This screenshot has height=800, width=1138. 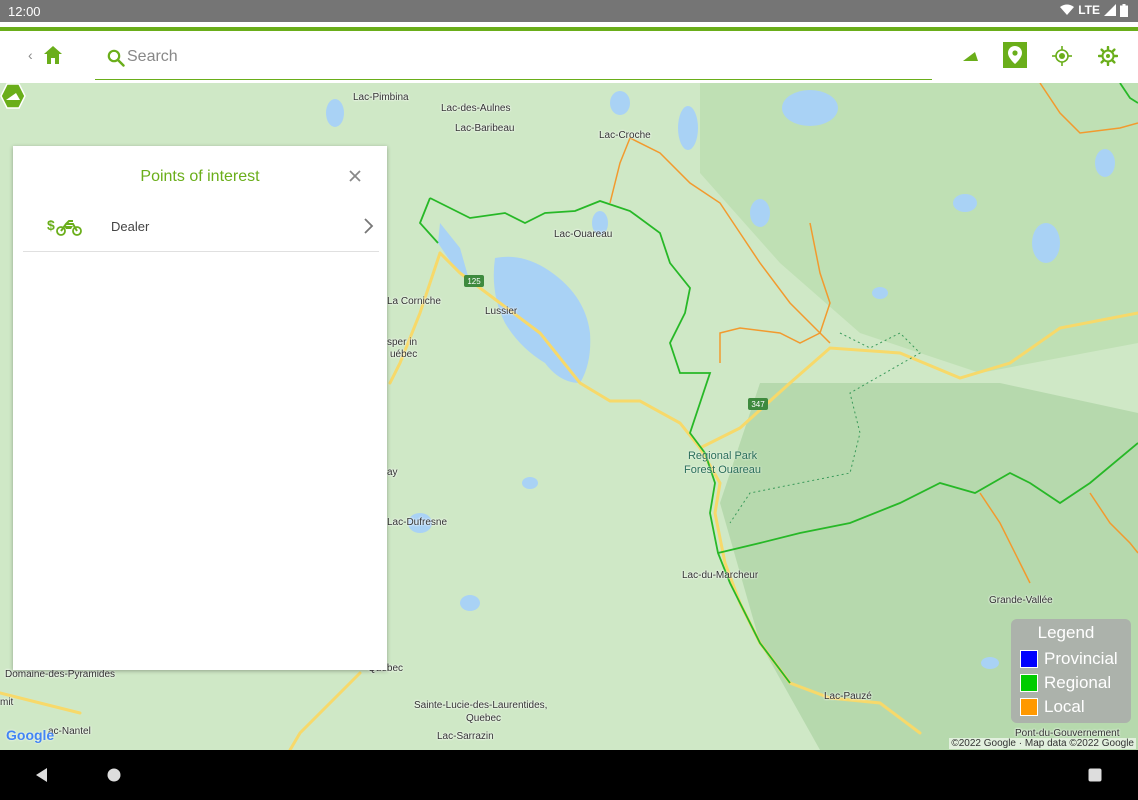 I want to click on search-icon, so click(x=116, y=58).